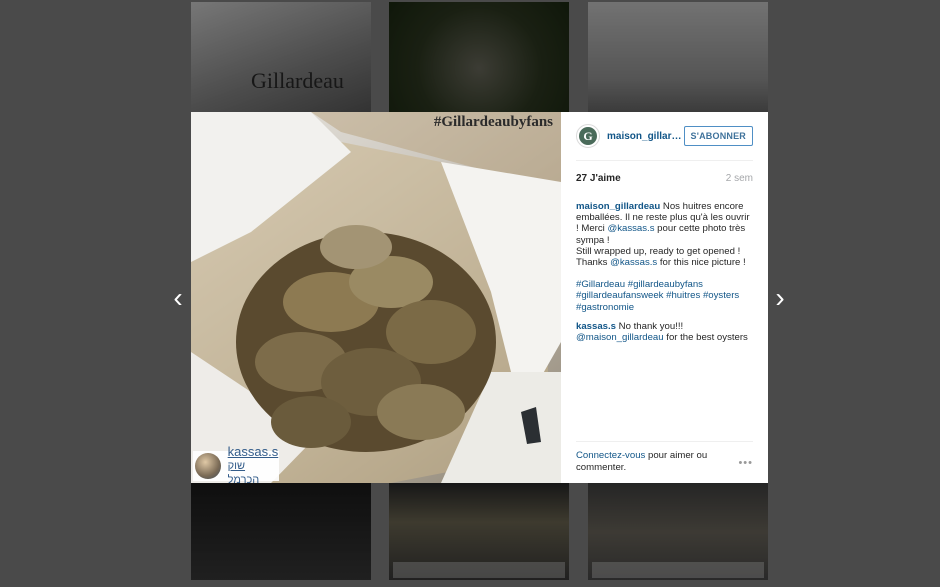  Describe the element at coordinates (618, 206) in the screenshot. I see `comment-username: maison_gillardeau` at that location.